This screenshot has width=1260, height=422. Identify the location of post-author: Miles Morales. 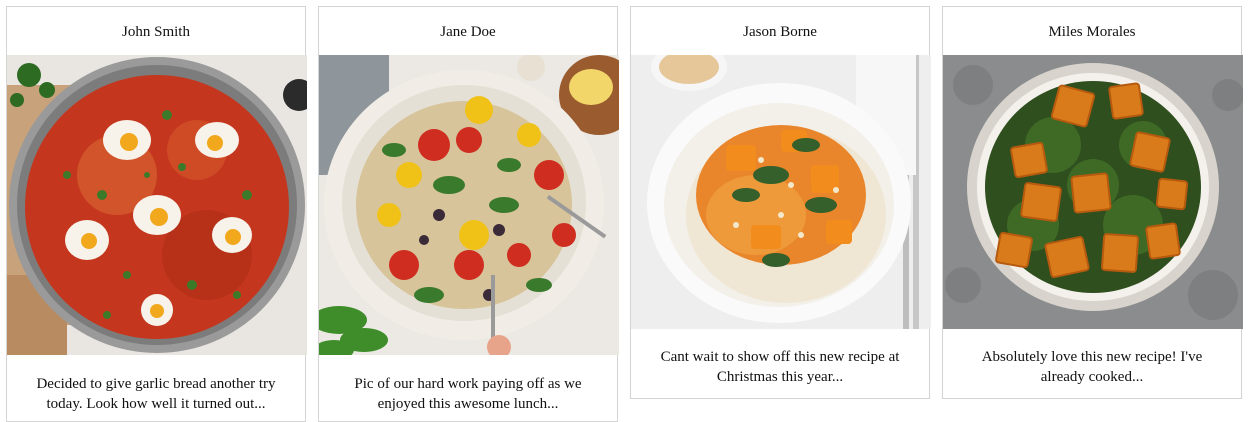
(1092, 31).